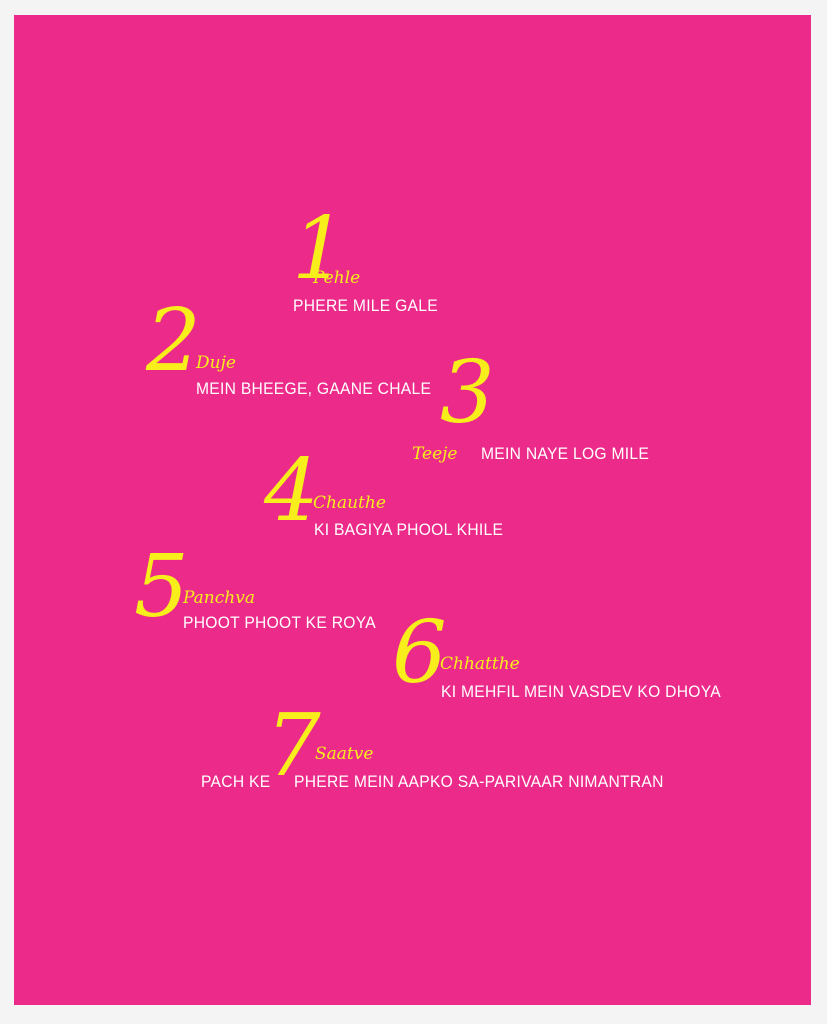 Image resolution: width=827 pixels, height=1024 pixels. I want to click on step-number-5: 5, so click(161, 587).